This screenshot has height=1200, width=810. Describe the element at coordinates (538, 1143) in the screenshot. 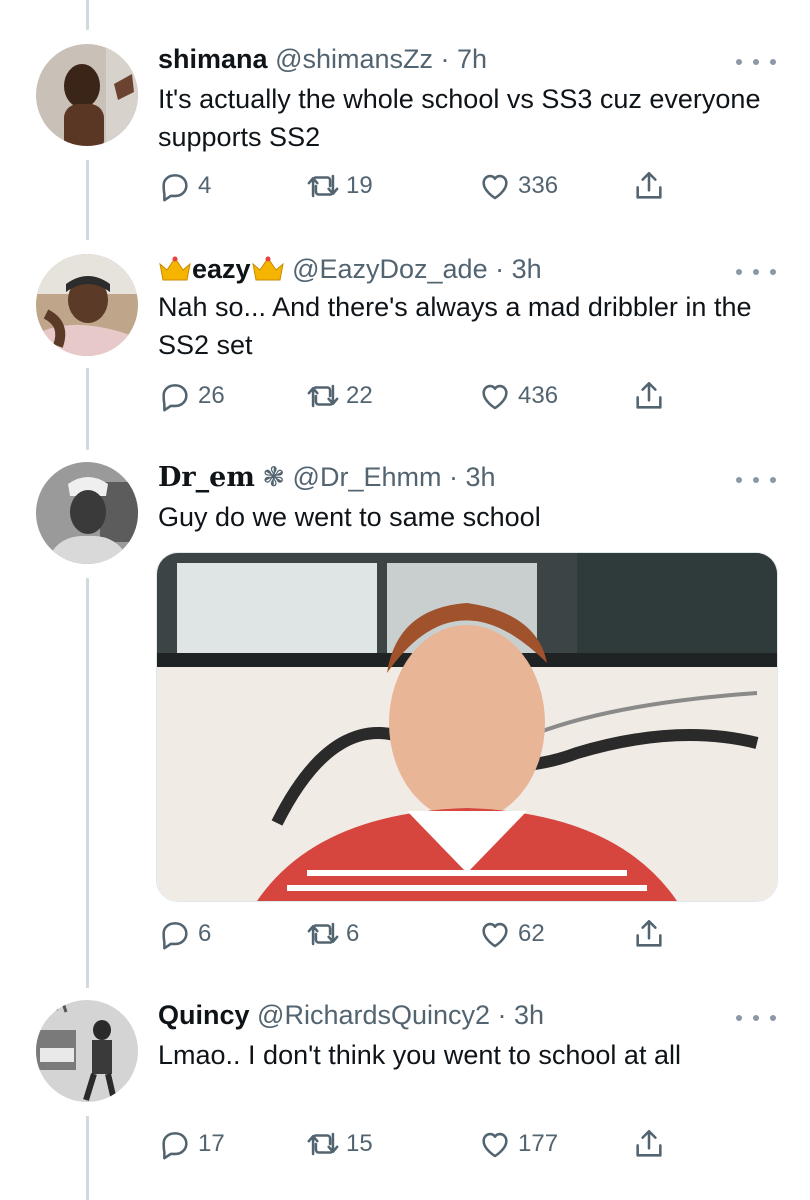

I see `like-count: 177` at that location.